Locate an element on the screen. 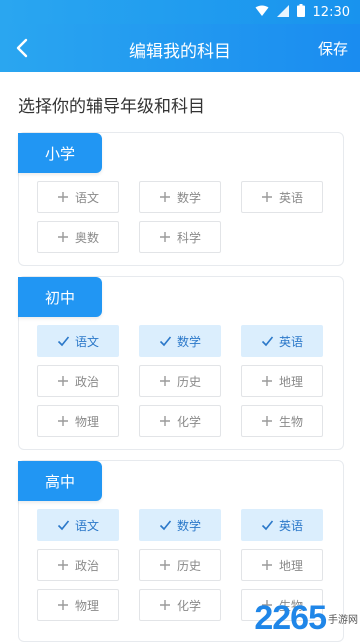 The width and height of the screenshot is (360, 642). status-bar: 12:30 is located at coordinates (180, 12).